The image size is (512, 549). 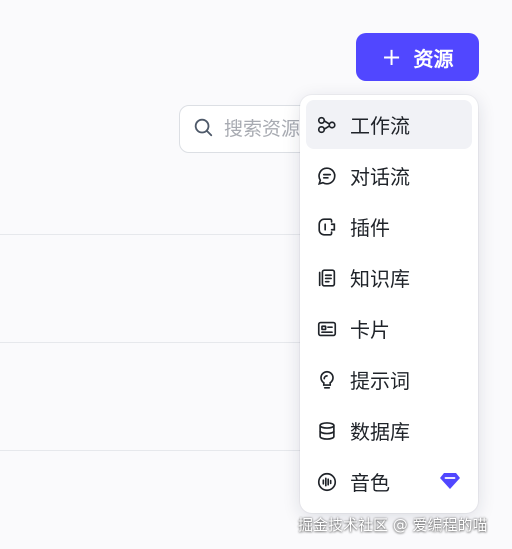 I want to click on prompt-icon, so click(x=327, y=380).